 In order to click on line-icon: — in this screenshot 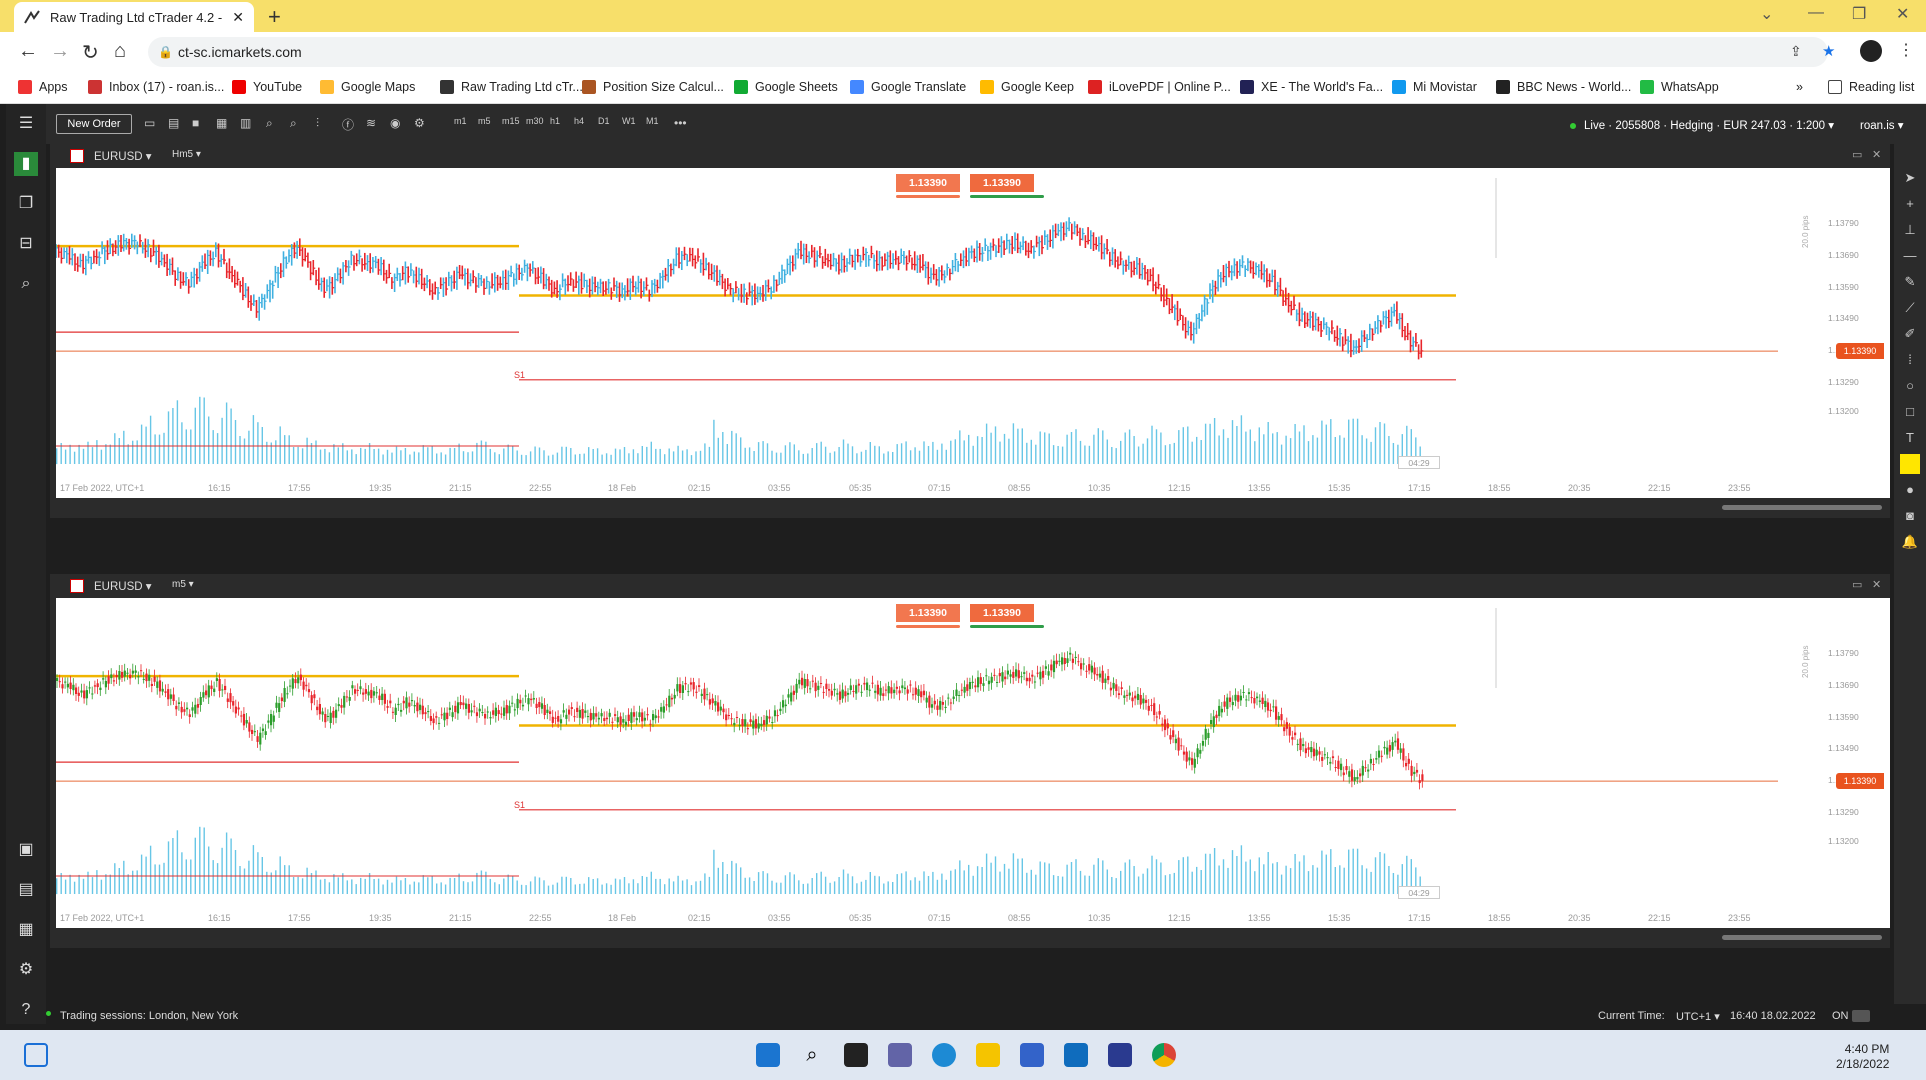, I will do `click(1910, 256)`.